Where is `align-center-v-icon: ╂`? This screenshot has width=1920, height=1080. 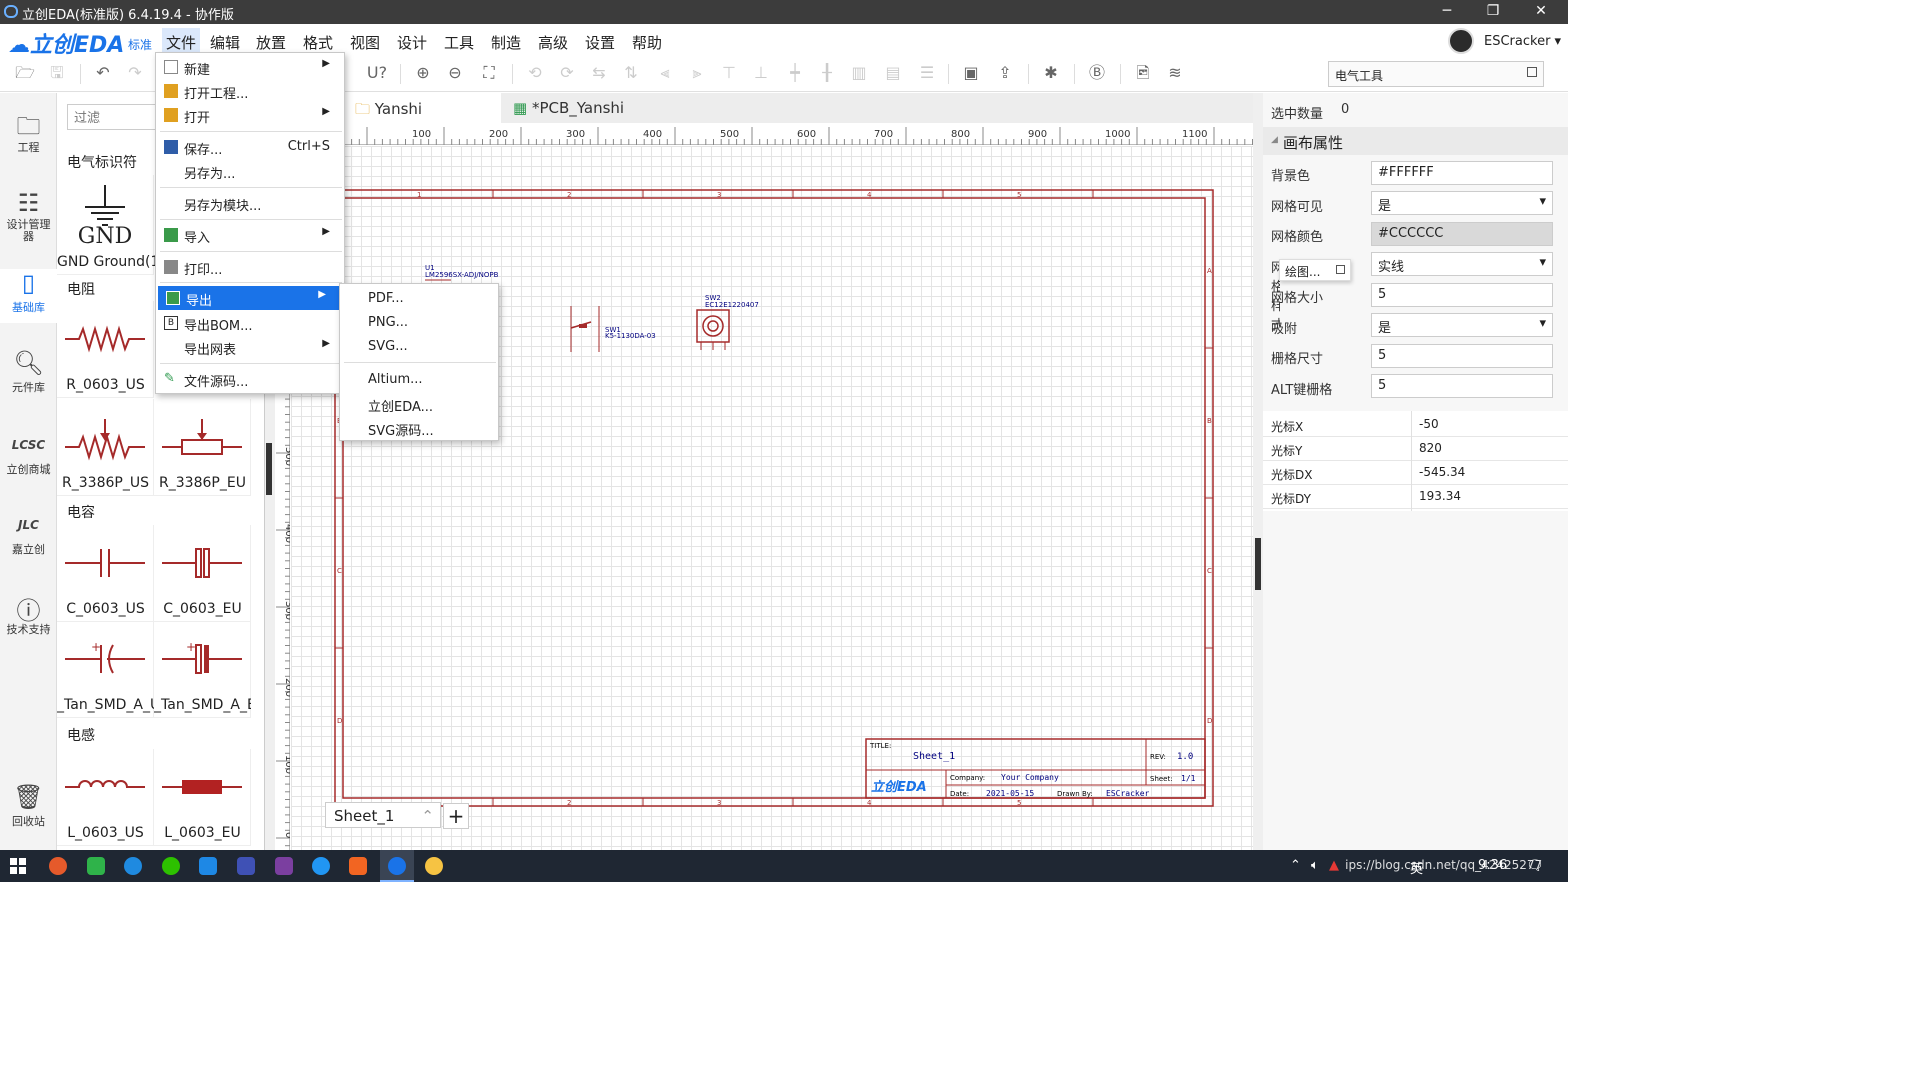
align-center-v-icon: ╂ is located at coordinates (827, 73).